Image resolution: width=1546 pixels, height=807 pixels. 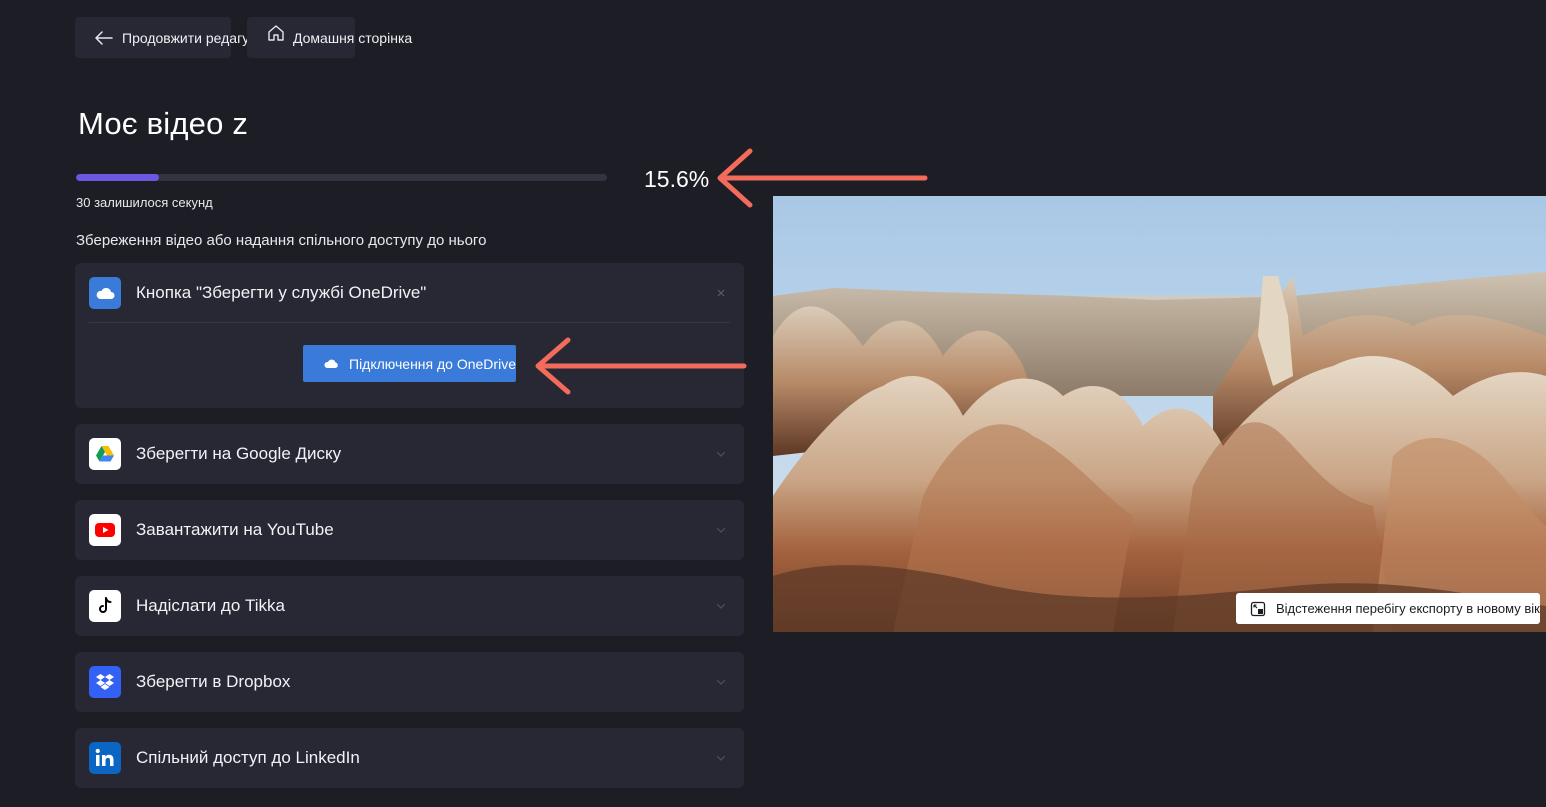 What do you see at coordinates (341, 177) in the screenshot?
I see `export-progress-bar` at bounding box center [341, 177].